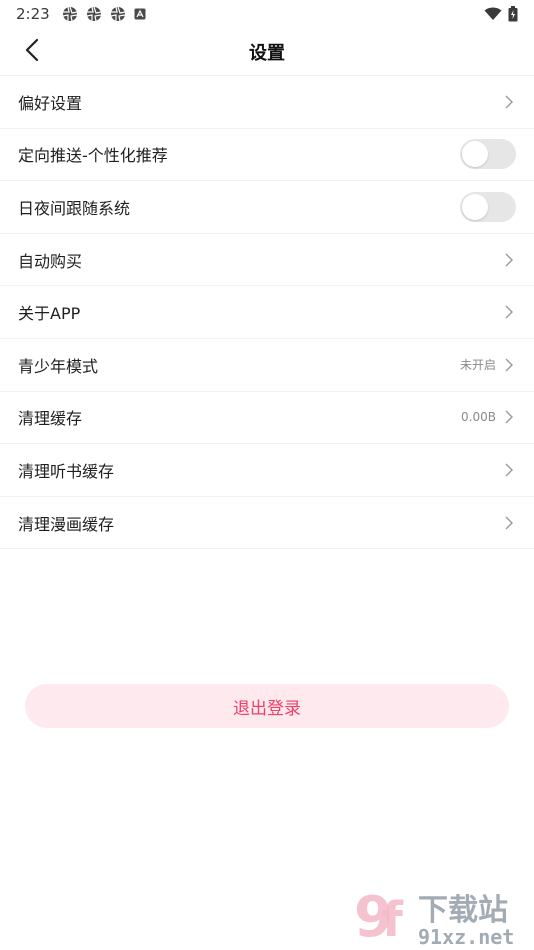 Image resolution: width=534 pixels, height=950 pixels. What do you see at coordinates (66, 524) in the screenshot?
I see `row-label: 清理漫画缓存` at bounding box center [66, 524].